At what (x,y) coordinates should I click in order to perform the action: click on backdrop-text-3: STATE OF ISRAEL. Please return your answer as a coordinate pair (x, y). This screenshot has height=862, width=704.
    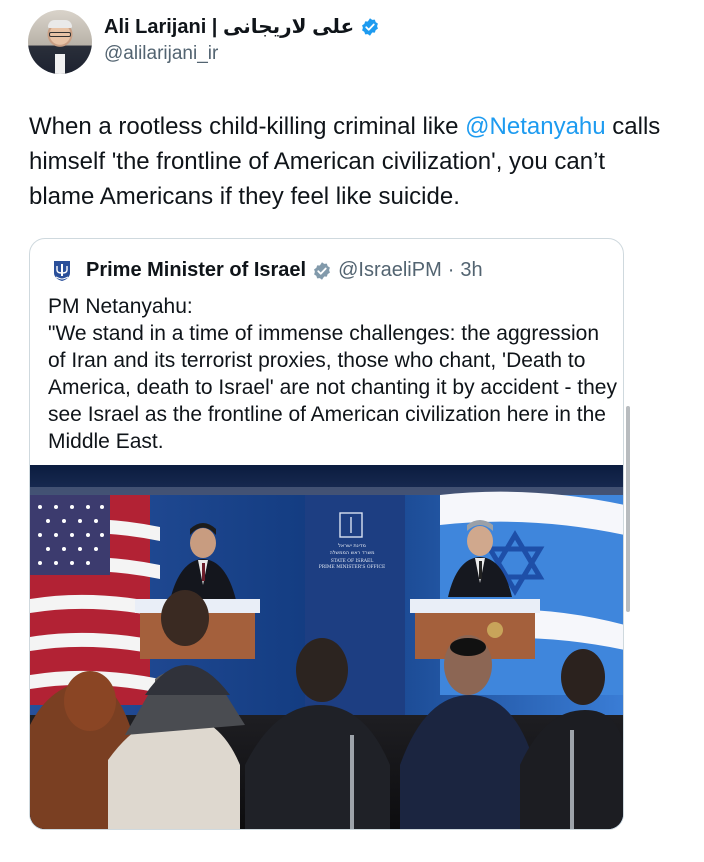
    Looking at the image, I should click on (352, 561).